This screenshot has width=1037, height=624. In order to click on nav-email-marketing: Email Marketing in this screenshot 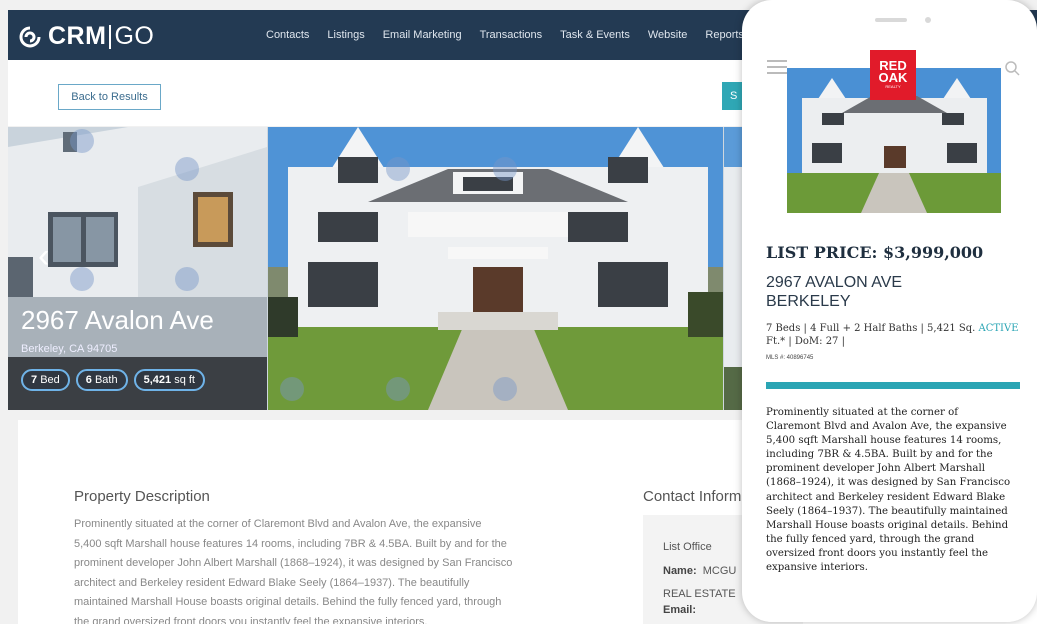, I will do `click(422, 35)`.